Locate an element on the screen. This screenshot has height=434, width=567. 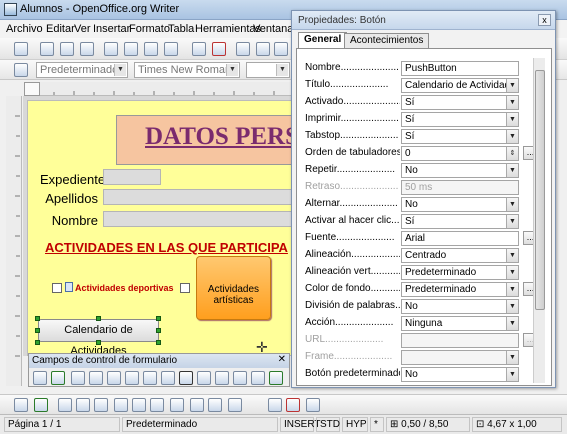
prop-boton-predeterminado-select: No ▼ is located at coordinates (460, 374).